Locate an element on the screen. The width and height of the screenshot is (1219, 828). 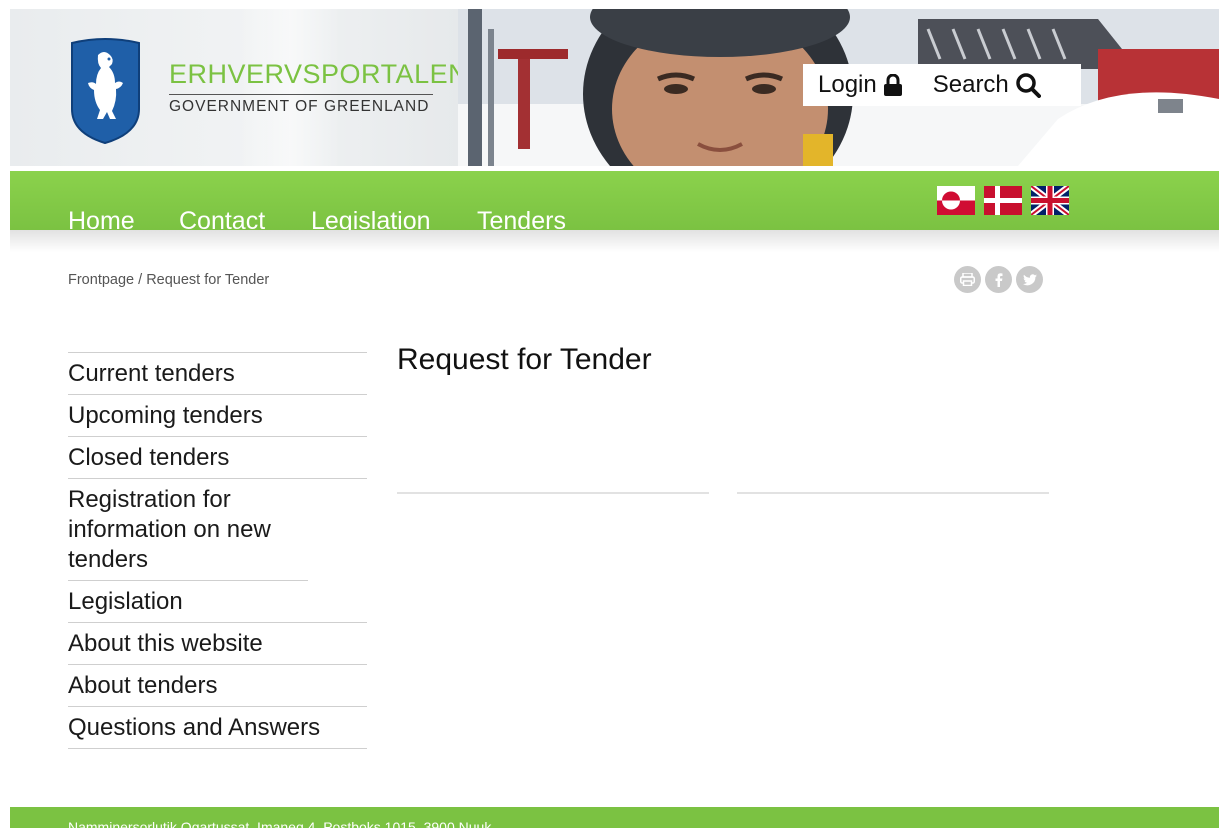
lock-icon is located at coordinates (892, 85).